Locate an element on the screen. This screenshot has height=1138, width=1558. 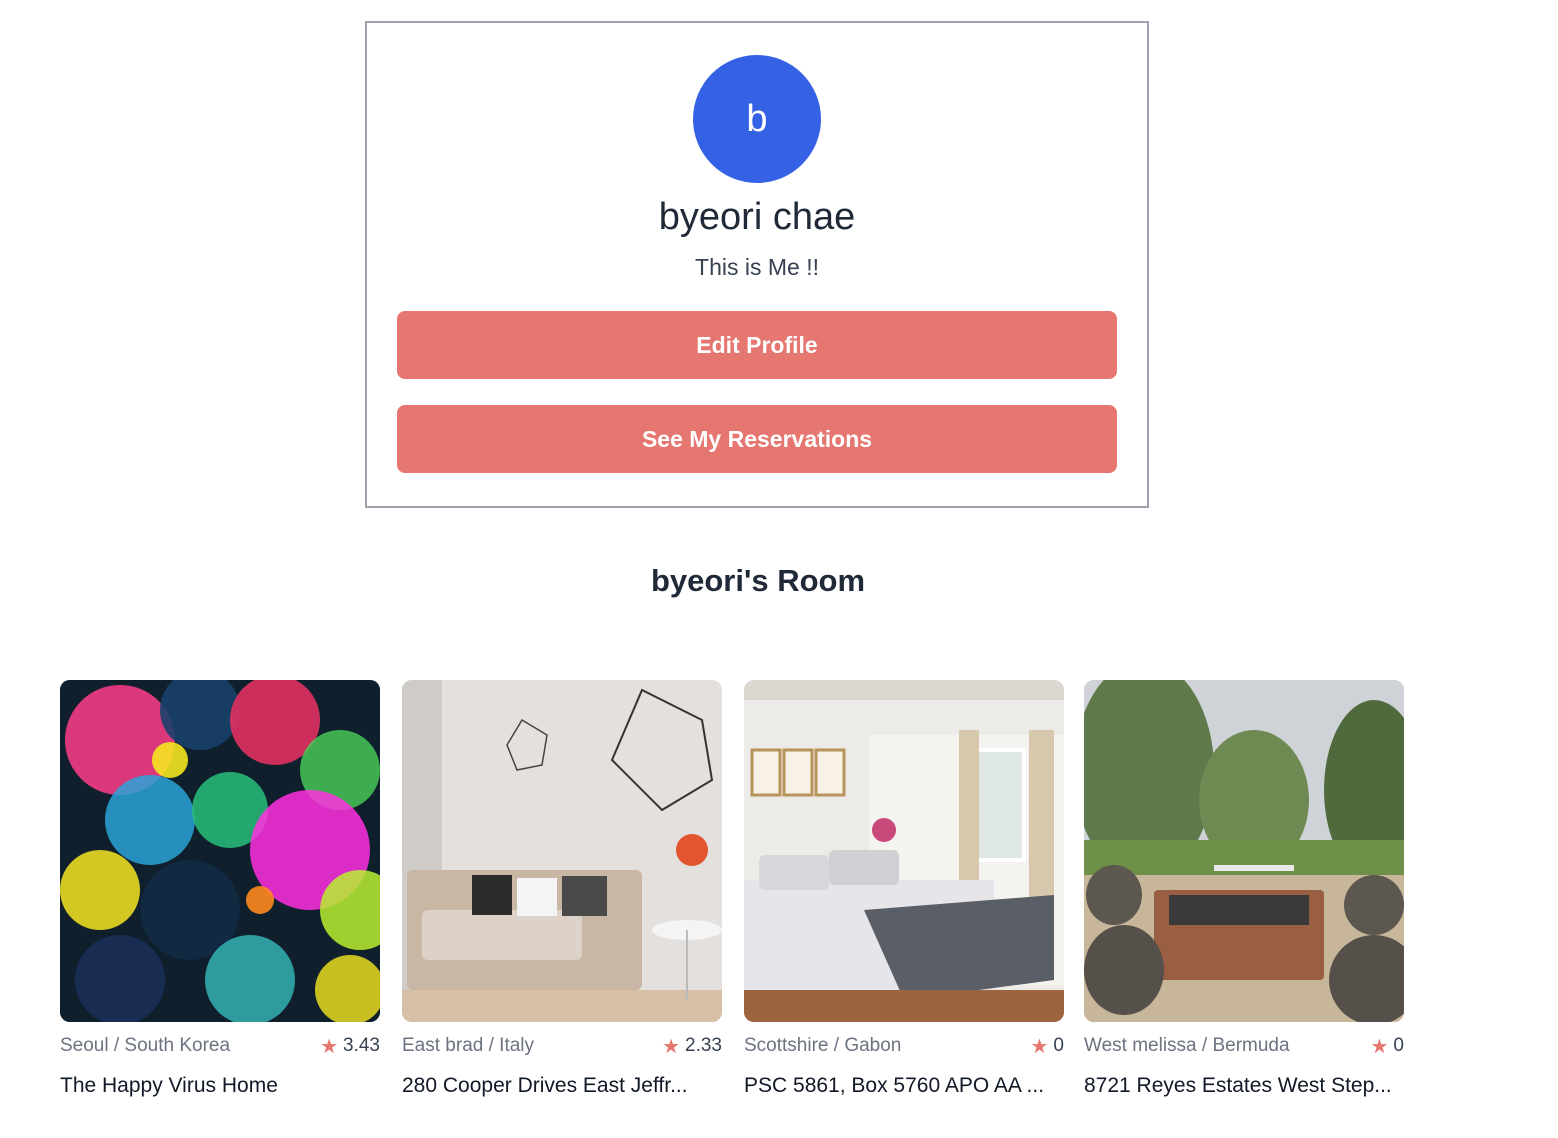
room-meta: West melissa / Bermuda ★ 0 is located at coordinates (1244, 1046).